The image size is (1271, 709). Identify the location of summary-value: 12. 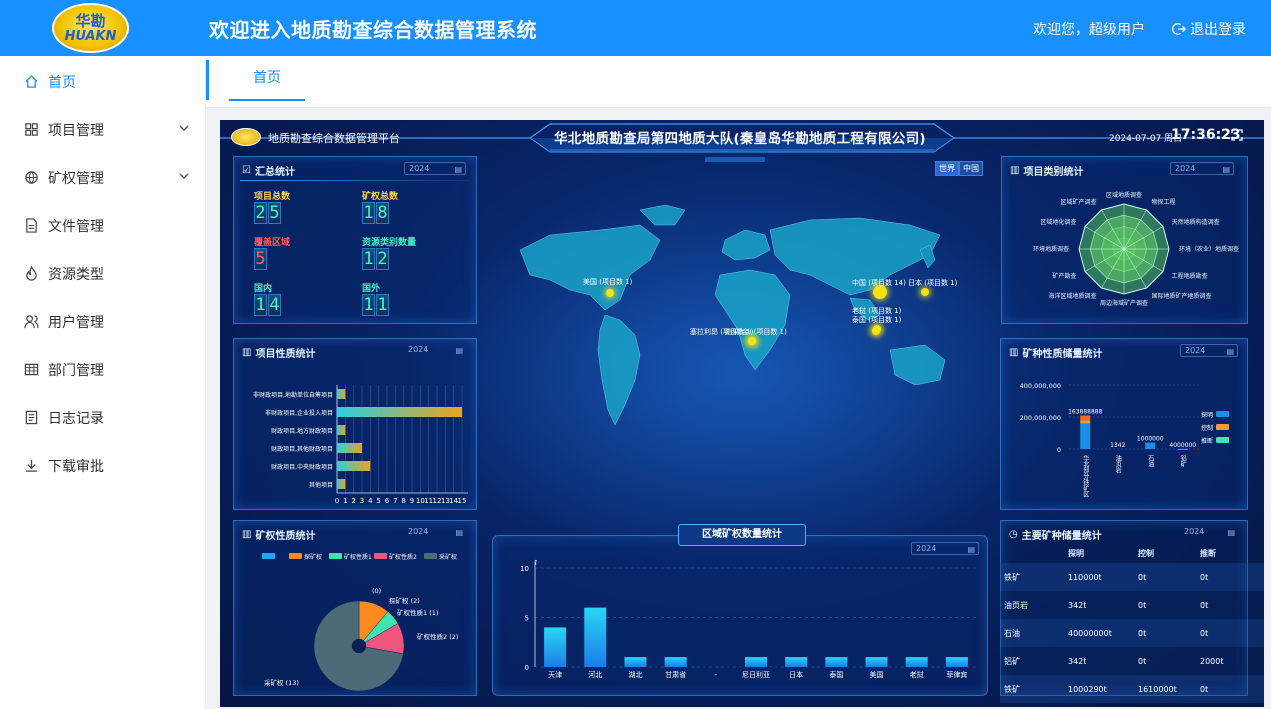
(375, 259).